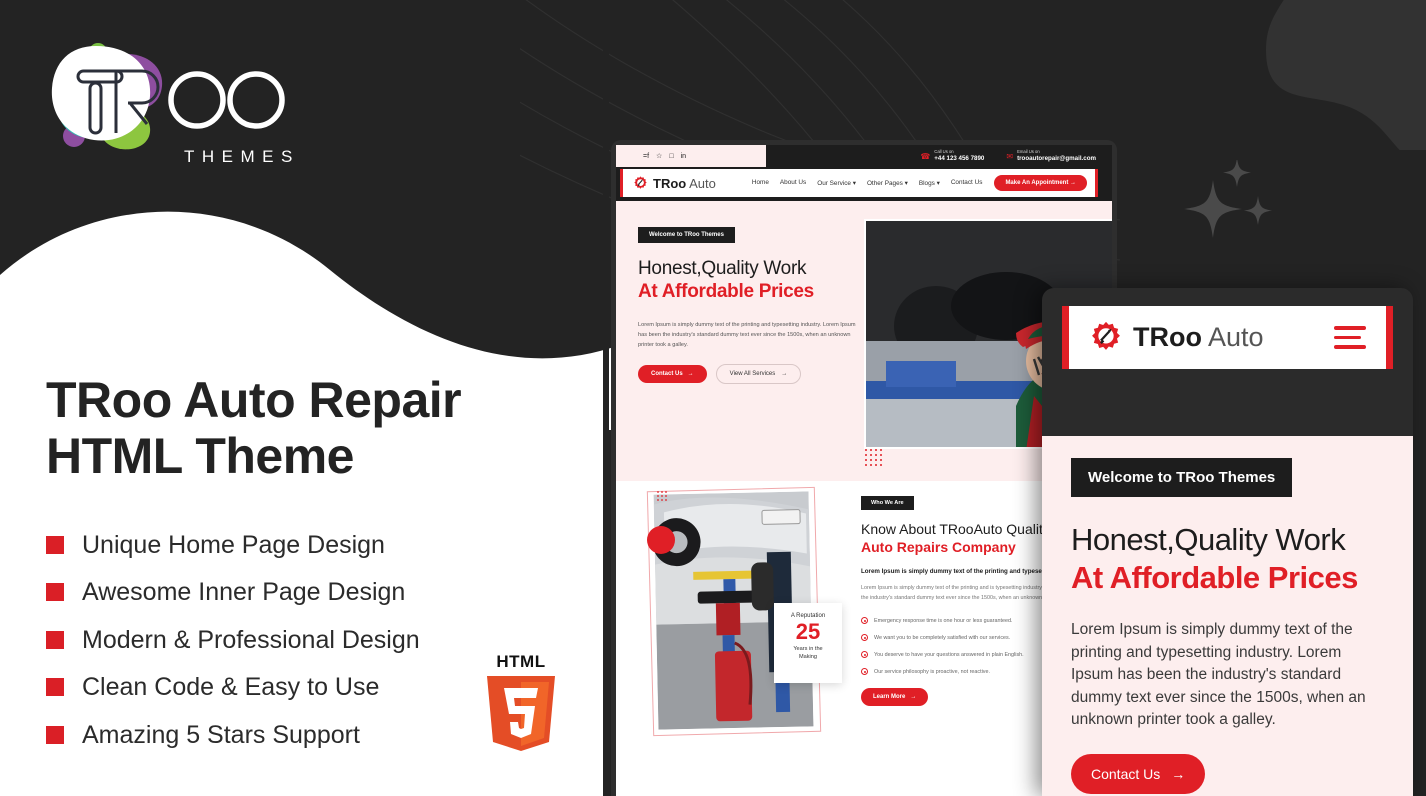 Image resolution: width=1426 pixels, height=796 pixels. Describe the element at coordinates (1350, 337) in the screenshot. I see `hamburger-icon` at that location.